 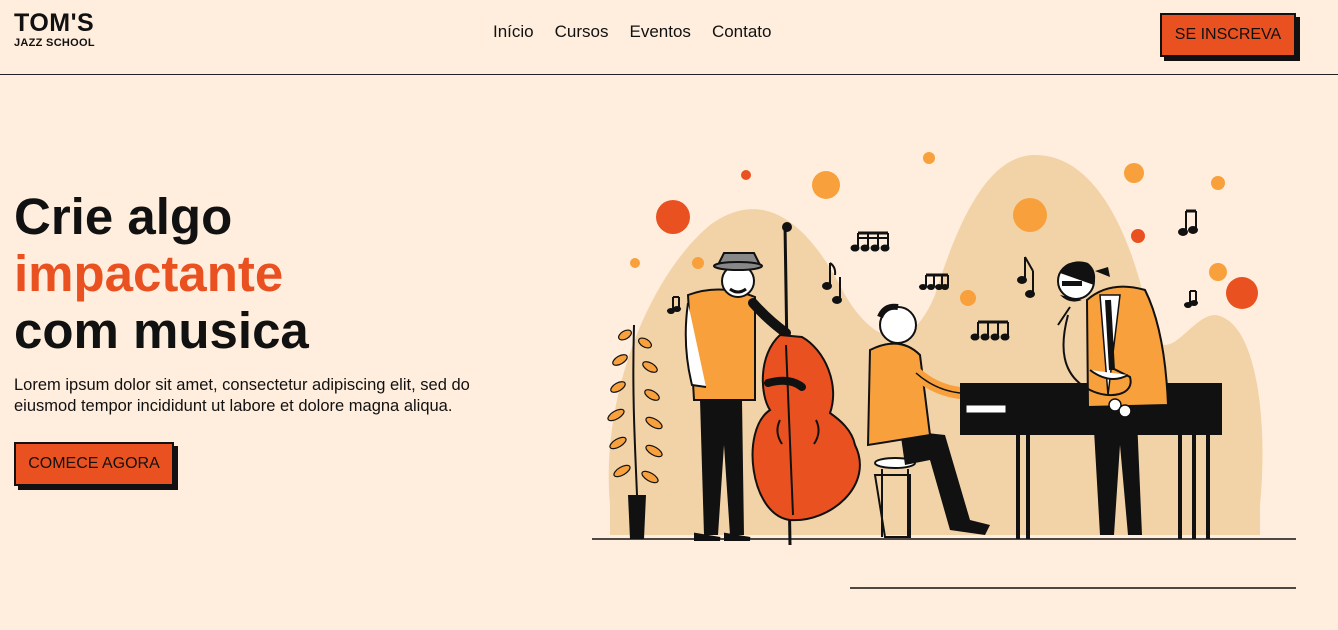 I want to click on brand-name: TOM'S, so click(x=54, y=23).